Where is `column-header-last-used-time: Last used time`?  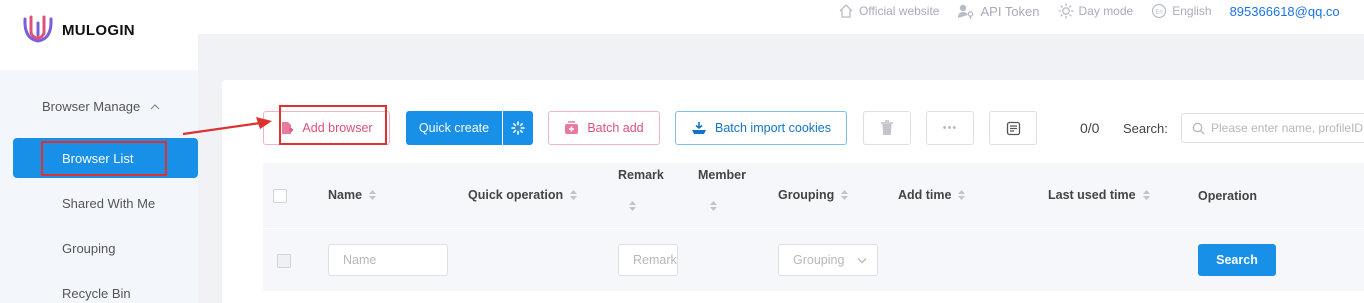 column-header-last-used-time: Last used time is located at coordinates (1099, 195).